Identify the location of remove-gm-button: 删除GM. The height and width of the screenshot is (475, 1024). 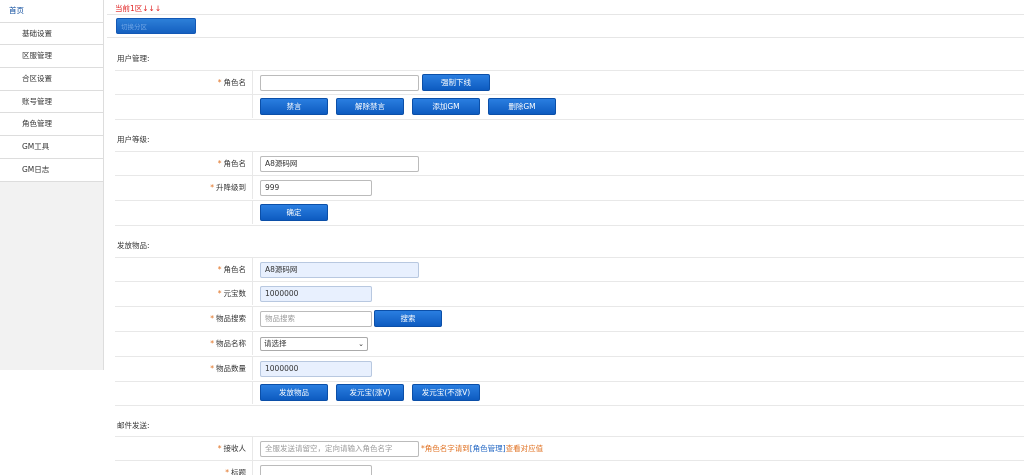
(522, 106).